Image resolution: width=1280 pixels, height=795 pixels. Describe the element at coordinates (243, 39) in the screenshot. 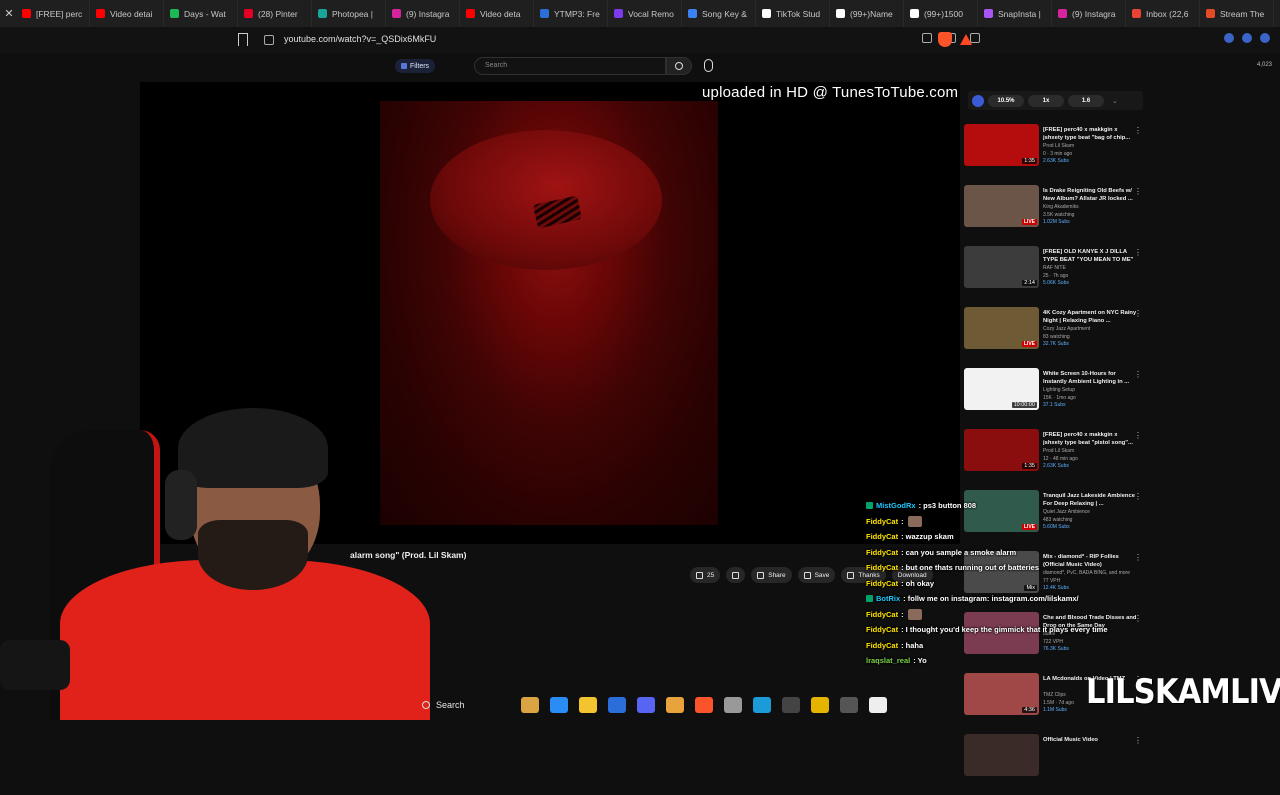

I see `bookmark-icon` at that location.